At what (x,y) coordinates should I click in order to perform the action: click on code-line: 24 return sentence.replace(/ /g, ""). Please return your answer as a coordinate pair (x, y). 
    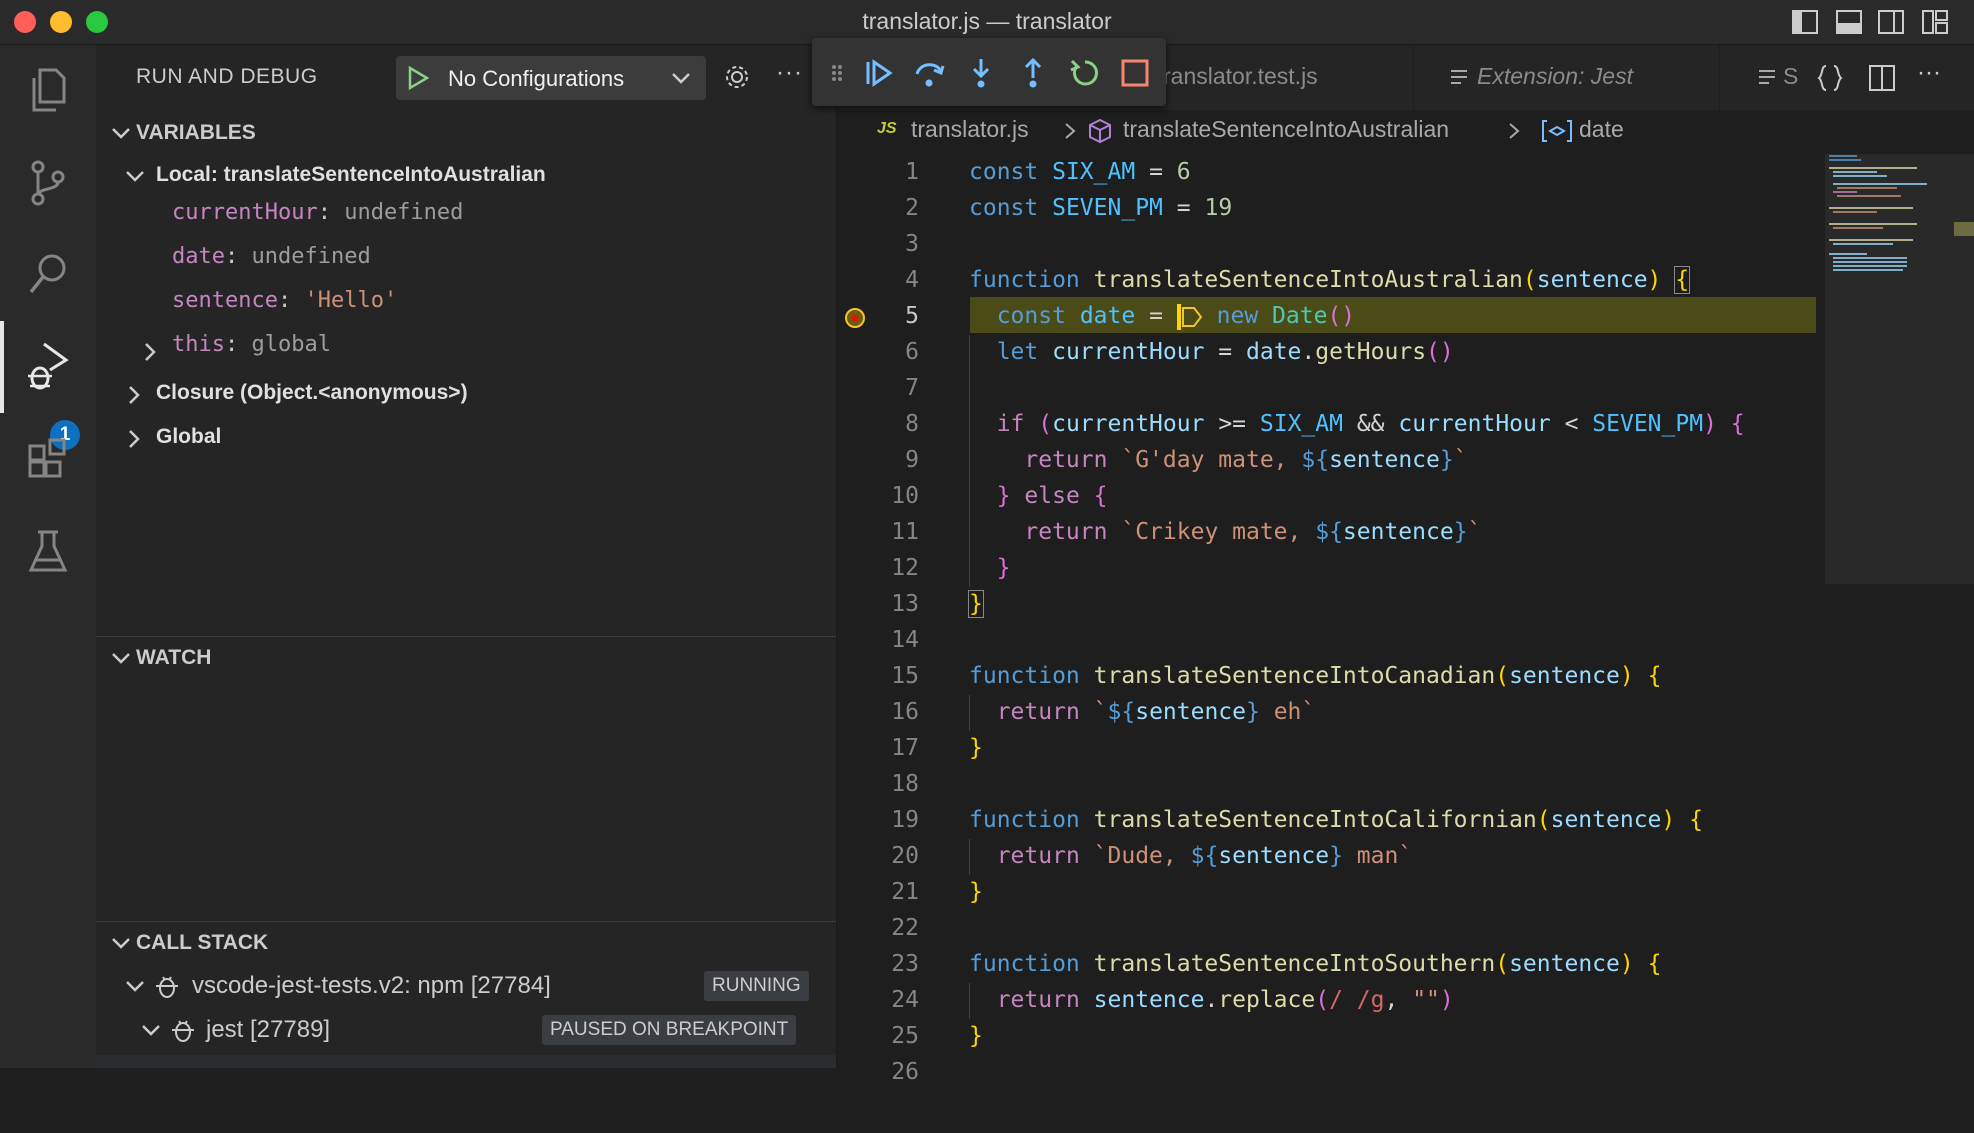
    Looking at the image, I should click on (1172, 1000).